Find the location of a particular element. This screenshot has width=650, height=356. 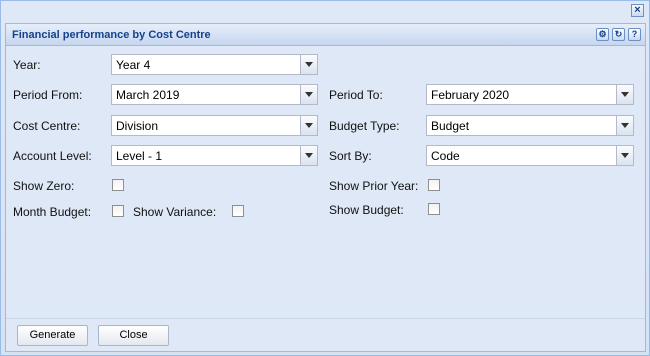

sort-by-value: Code is located at coordinates (445, 156).